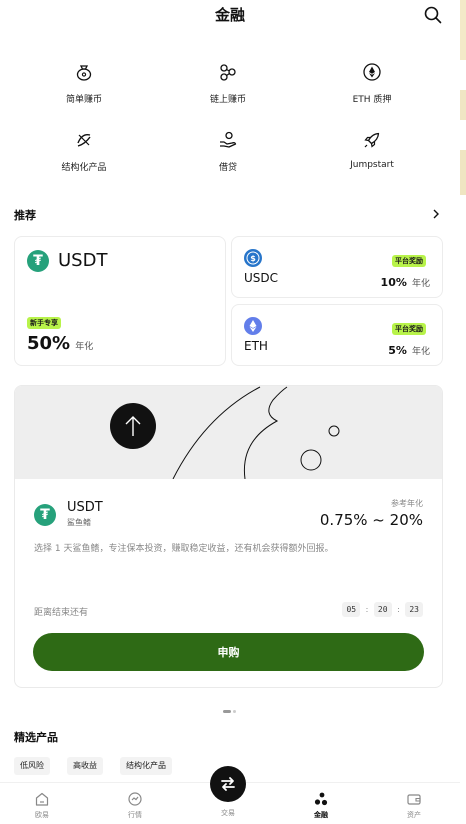 Image resolution: width=466 pixels, height=824 pixels. Describe the element at coordinates (372, 83) in the screenshot. I see `service-eth-staking: ETH 质押` at that location.